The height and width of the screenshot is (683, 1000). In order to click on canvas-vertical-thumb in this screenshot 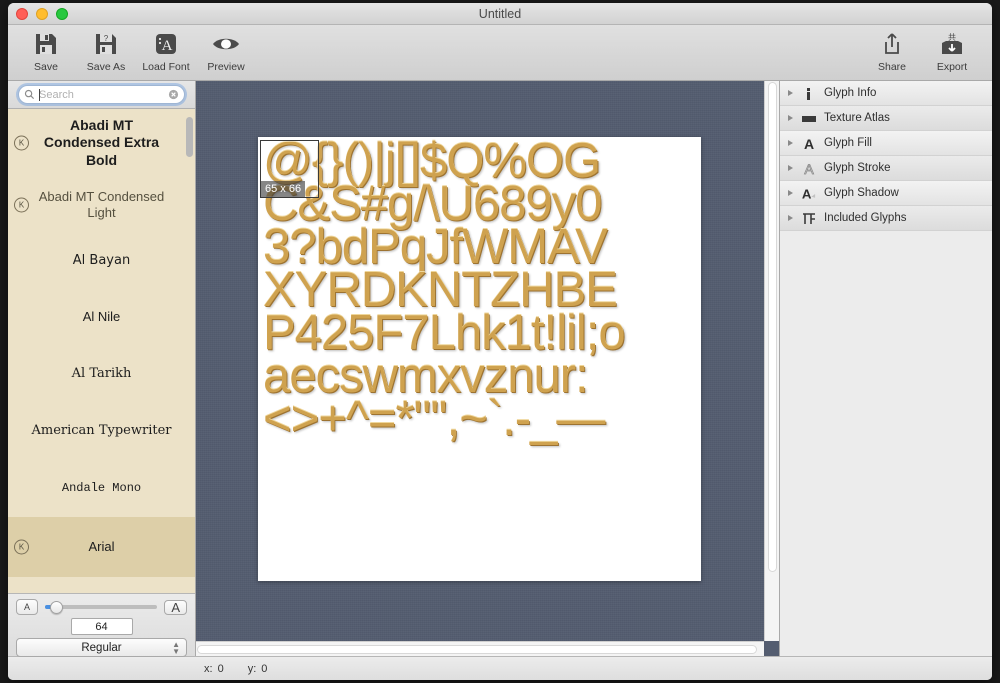, I will do `click(772, 327)`.